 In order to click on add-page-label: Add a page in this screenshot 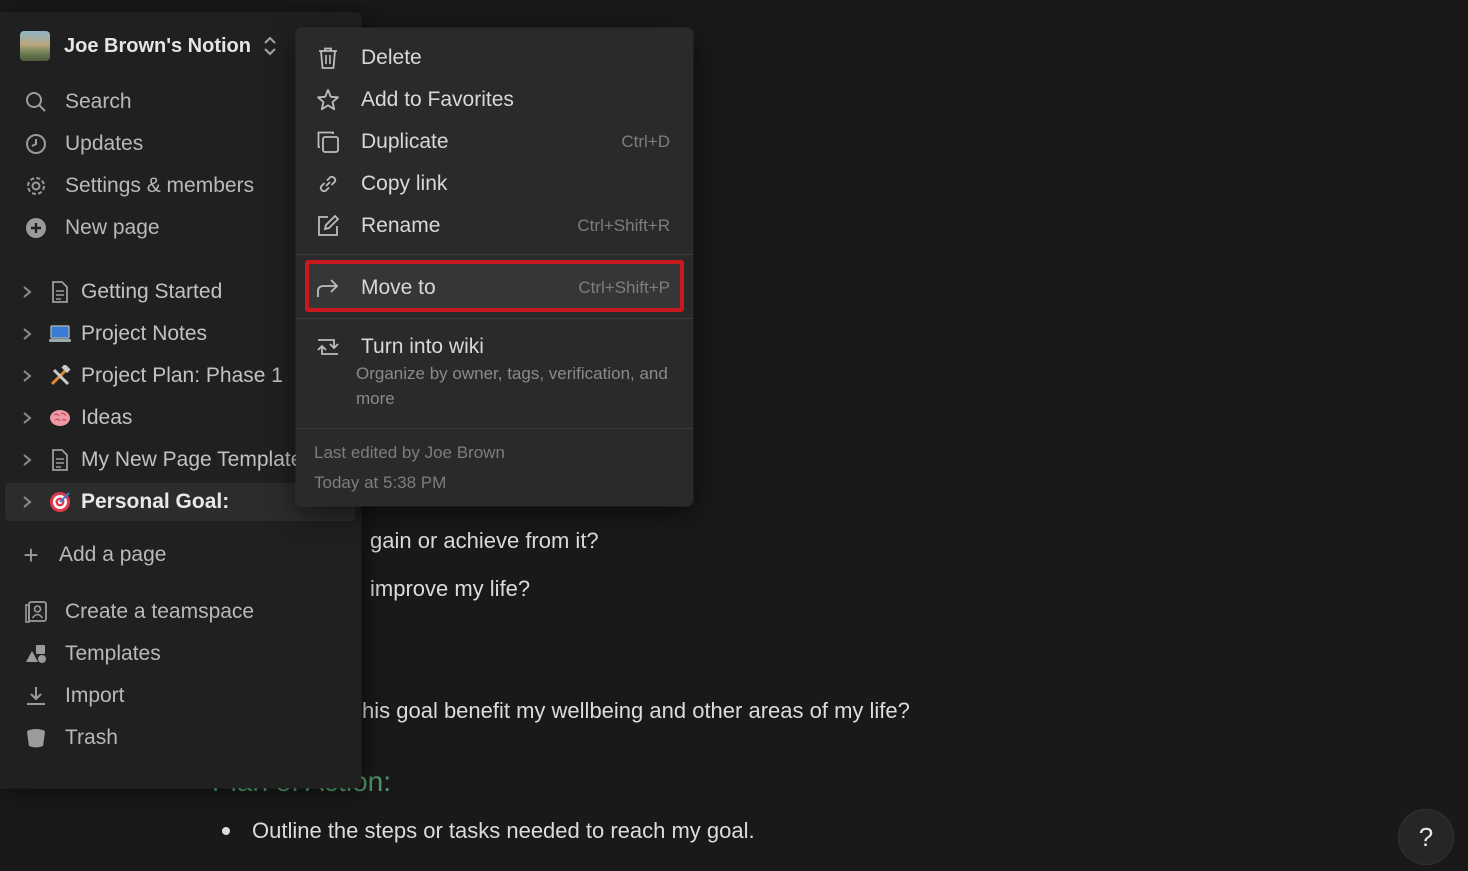, I will do `click(113, 554)`.